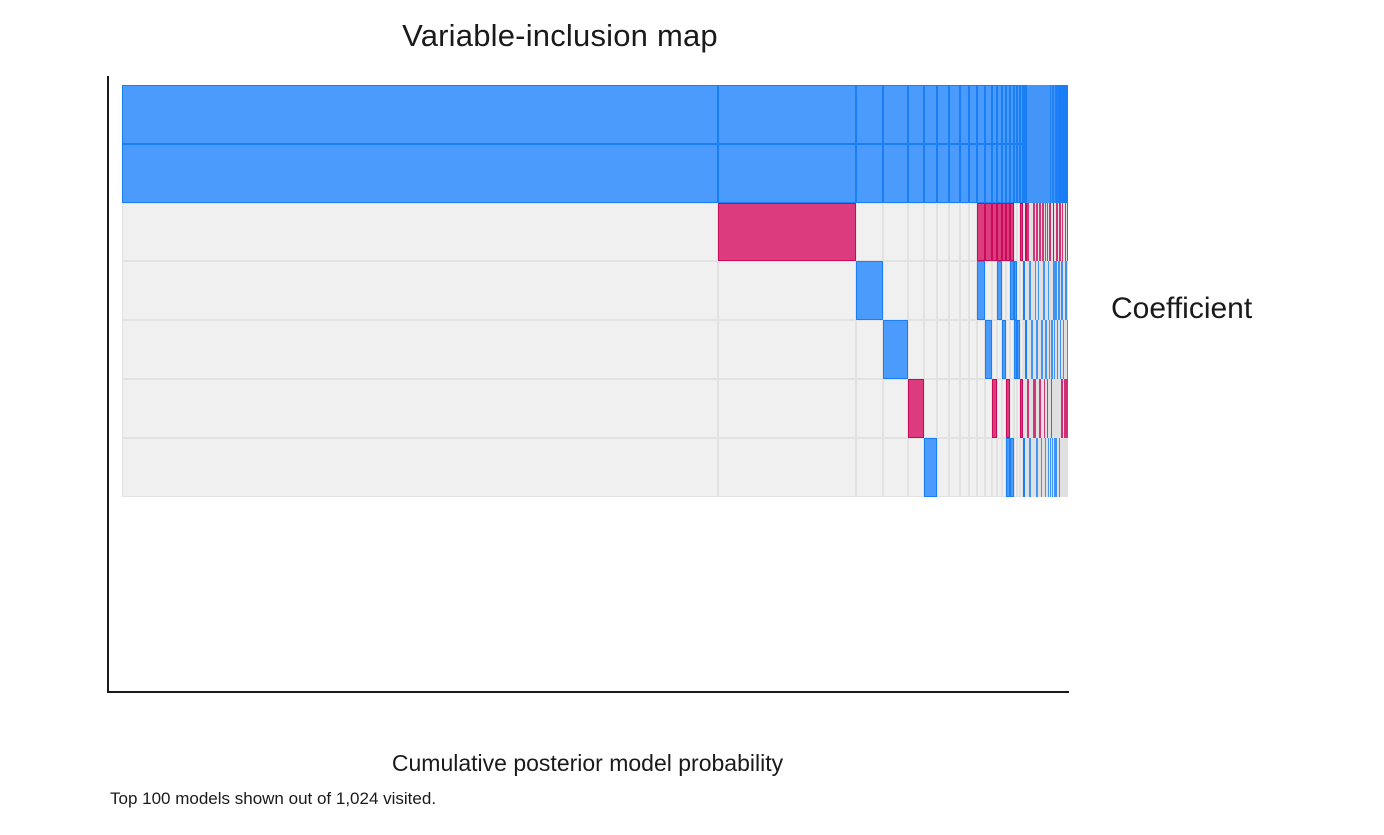 The width and height of the screenshot is (1384, 835). I want to click on cell-x3-m5, so click(915, 232).